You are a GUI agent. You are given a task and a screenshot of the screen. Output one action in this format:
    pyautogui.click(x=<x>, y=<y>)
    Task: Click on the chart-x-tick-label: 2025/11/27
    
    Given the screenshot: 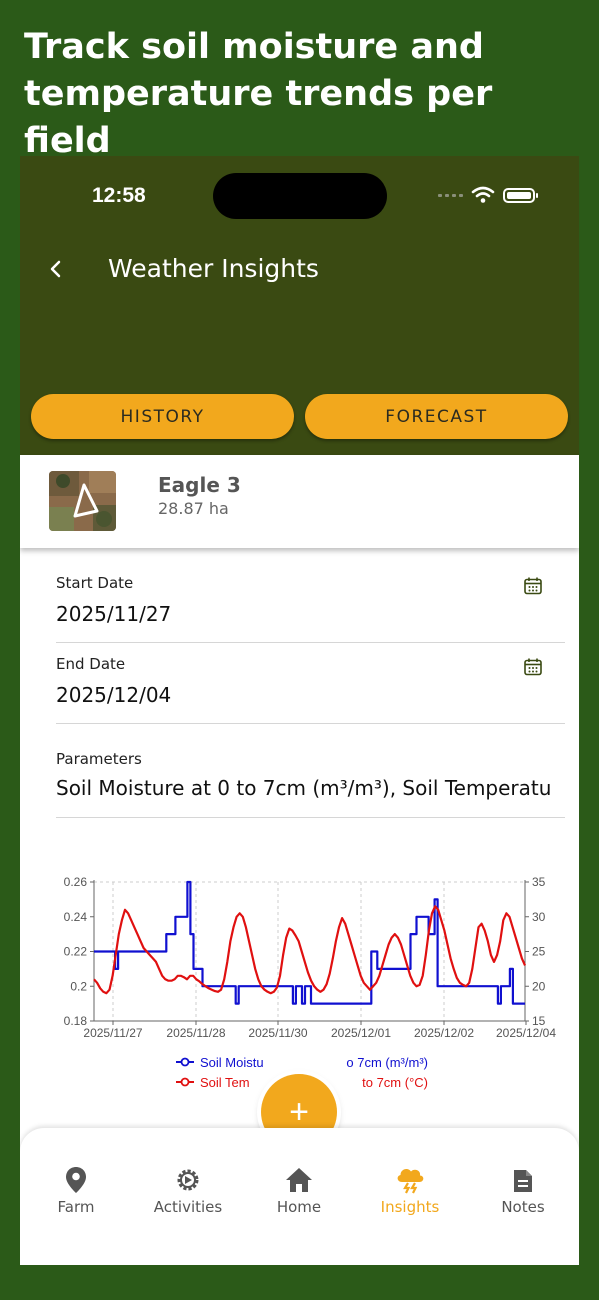 What is the action you would take?
    pyautogui.click(x=112, y=1033)
    